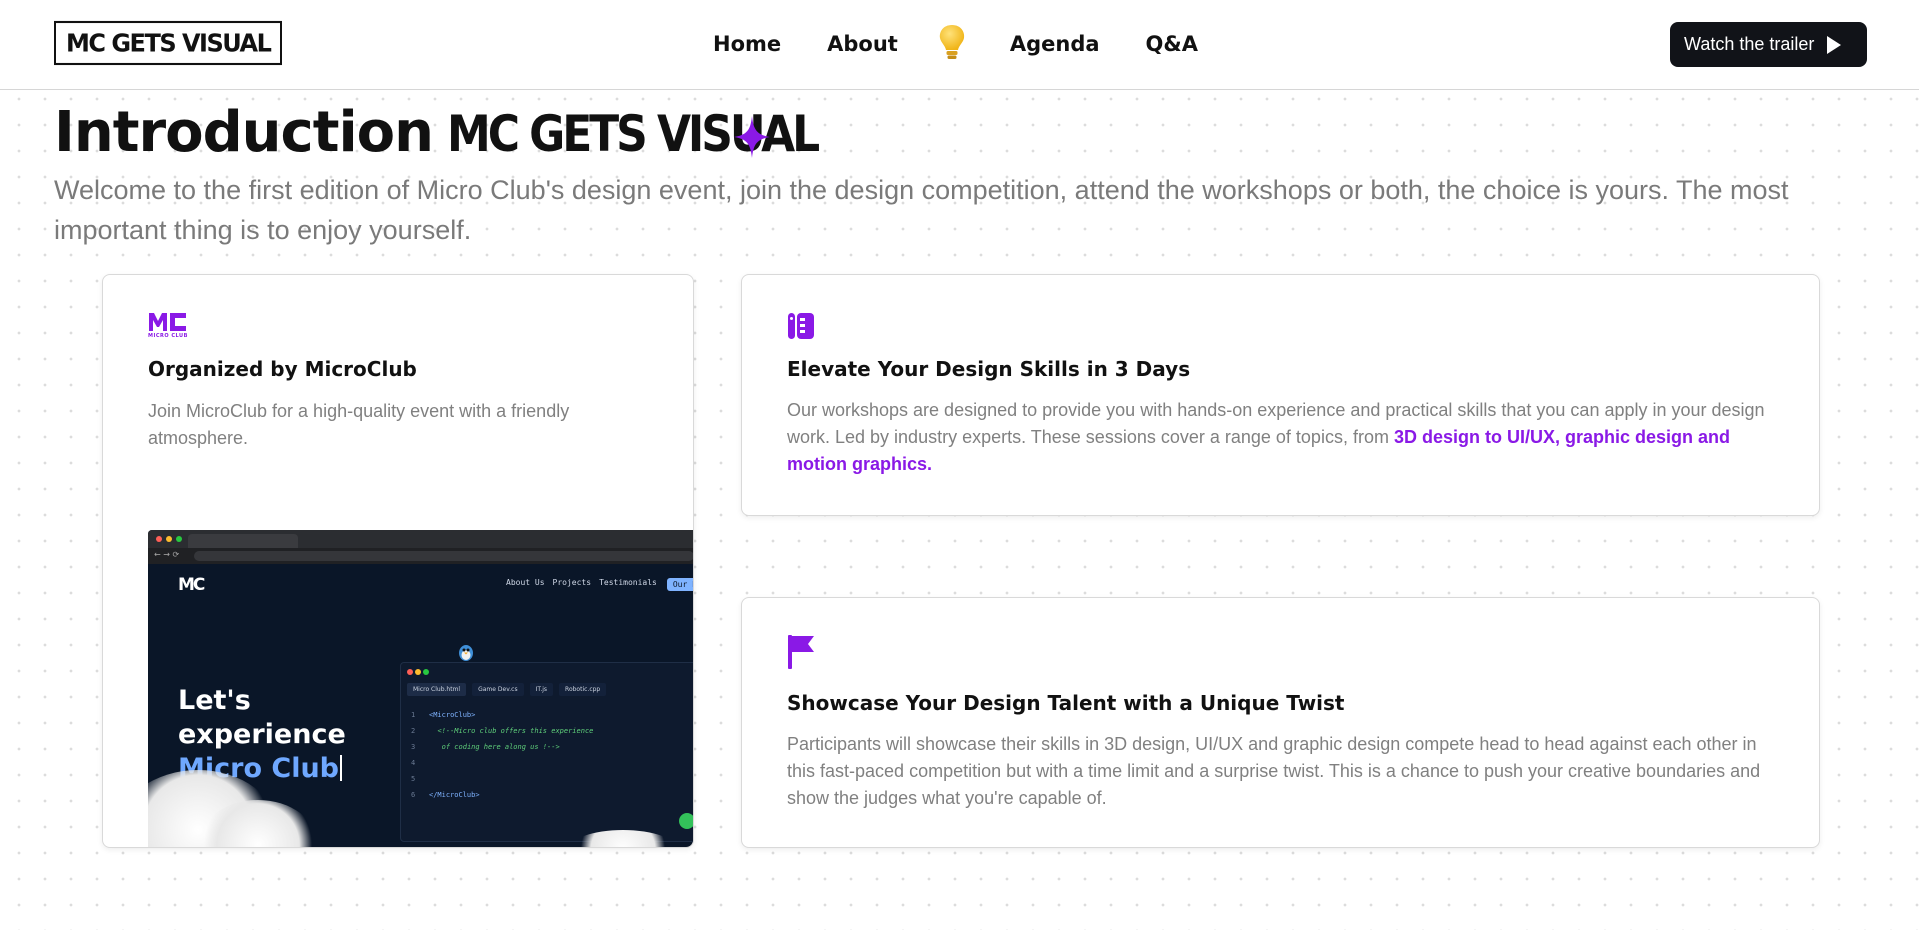  I want to click on site-logo-text: MC GETS VISUAL, so click(169, 43).